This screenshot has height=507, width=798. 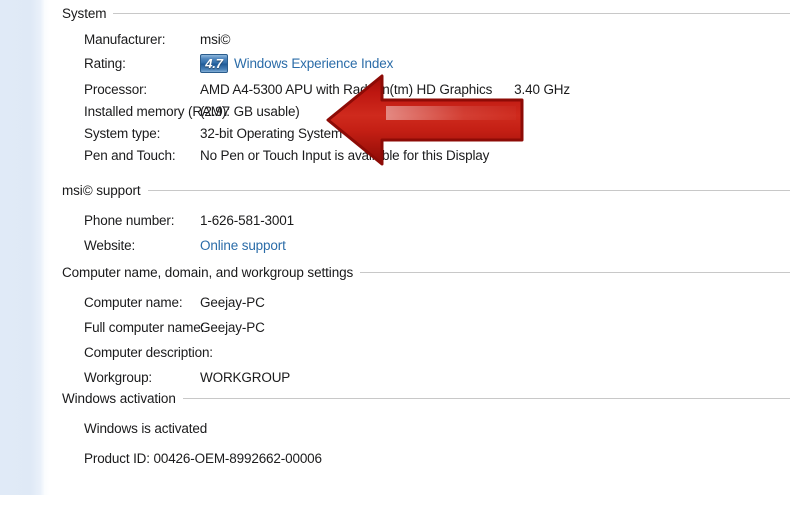 I want to click on wei-score-badge: 4.7, so click(x=214, y=63).